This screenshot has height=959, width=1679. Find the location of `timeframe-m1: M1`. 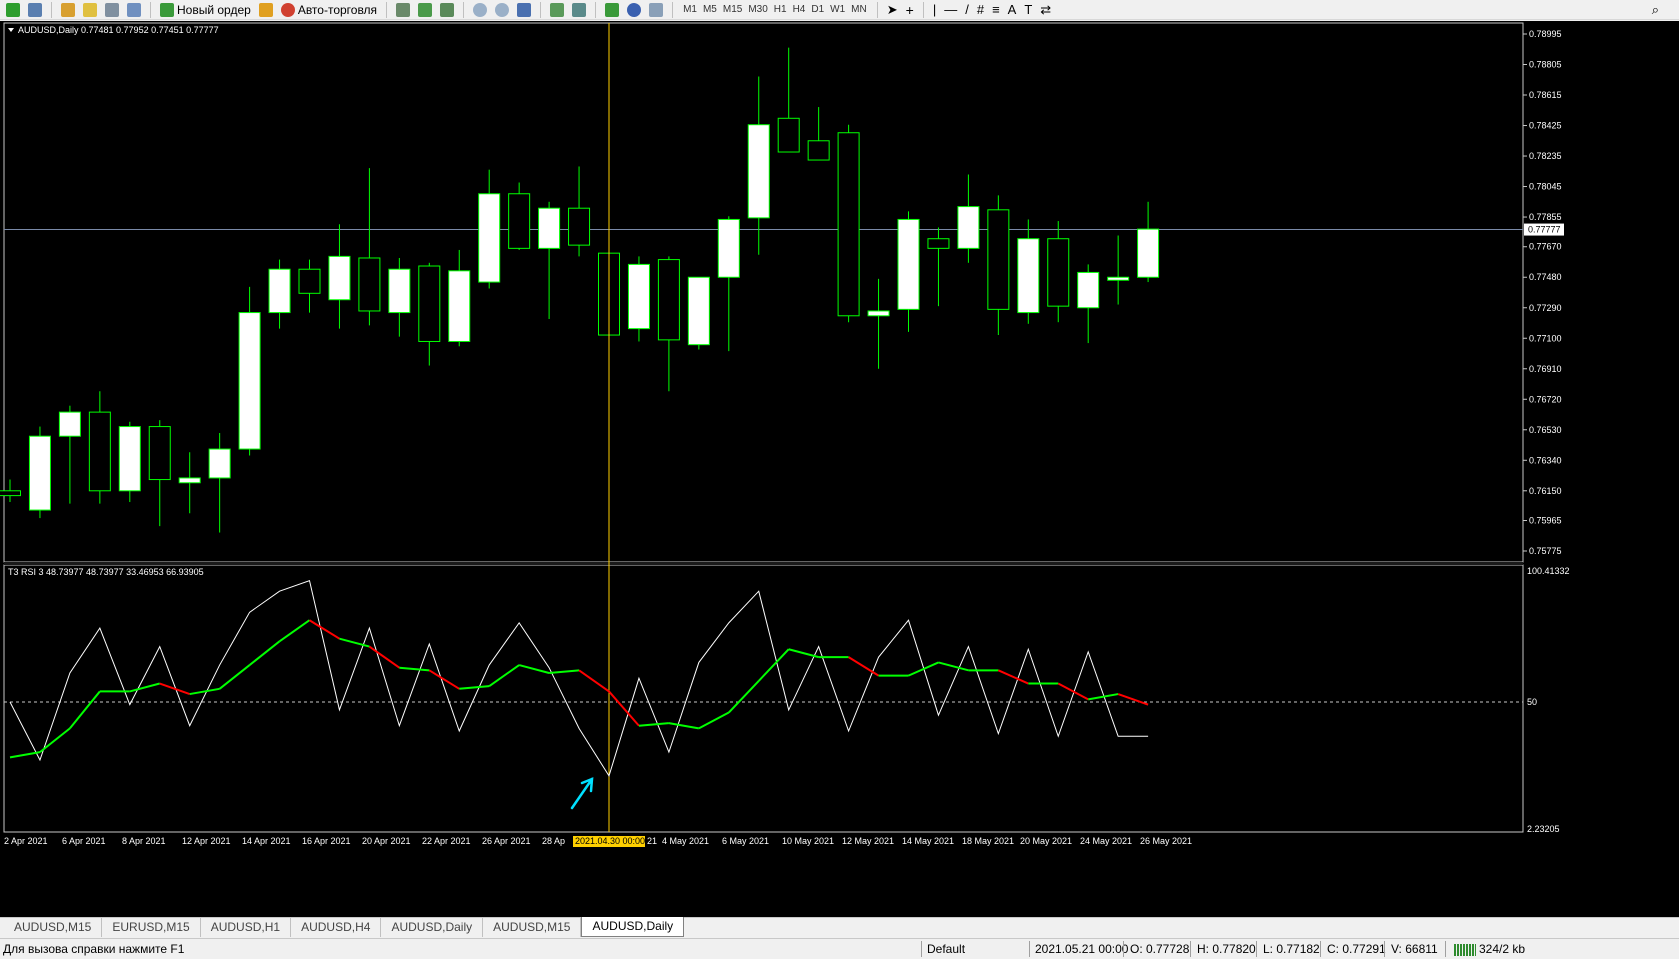

timeframe-m1: M1 is located at coordinates (690, 9).